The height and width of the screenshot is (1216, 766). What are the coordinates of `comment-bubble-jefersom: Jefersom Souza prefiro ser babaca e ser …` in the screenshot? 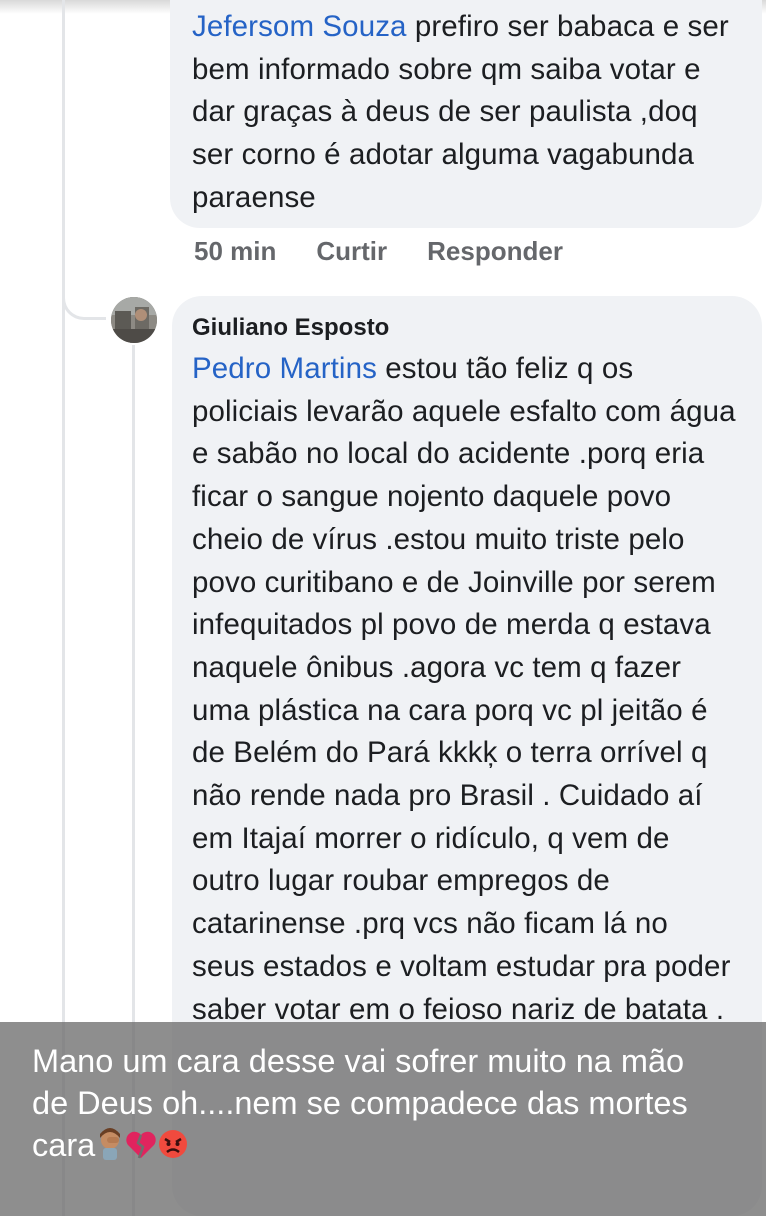 It's located at (466, 114).